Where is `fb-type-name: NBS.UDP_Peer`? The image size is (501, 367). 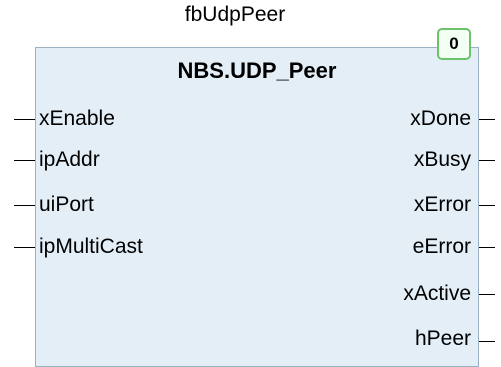
fb-type-name: NBS.UDP_Peer is located at coordinates (257, 71).